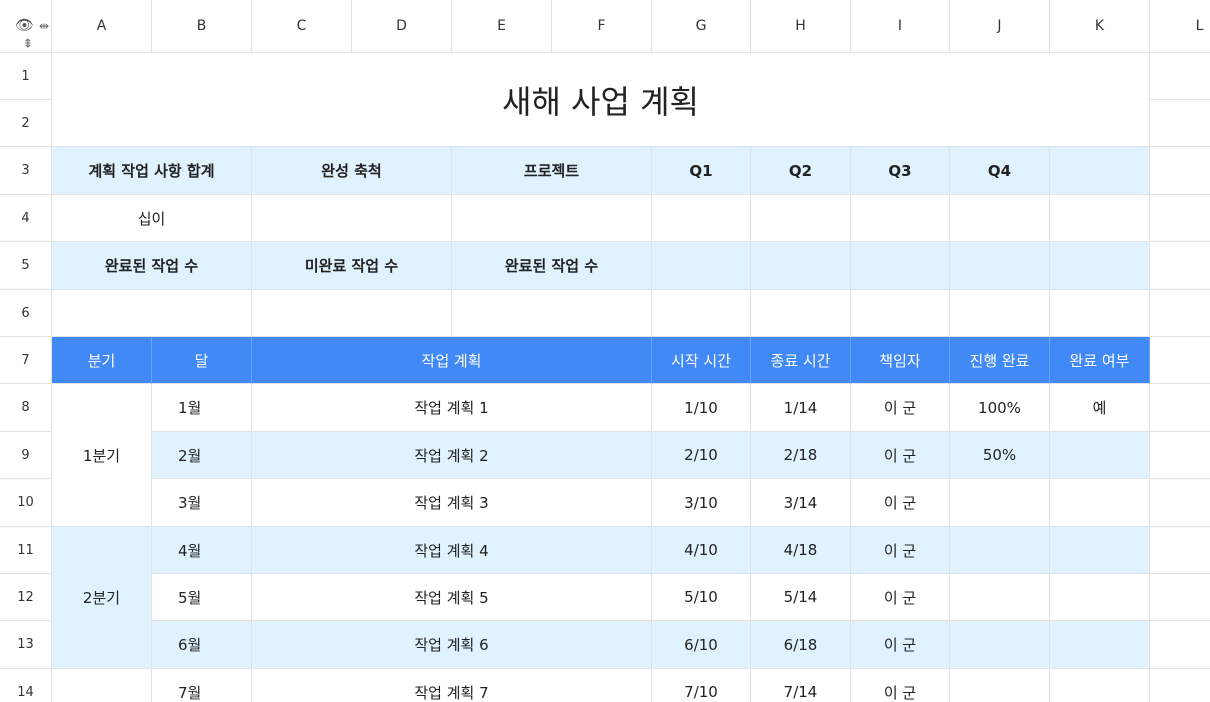 The height and width of the screenshot is (702, 1210). Describe the element at coordinates (26, 123) in the screenshot. I see `row-header-2: 2` at that location.